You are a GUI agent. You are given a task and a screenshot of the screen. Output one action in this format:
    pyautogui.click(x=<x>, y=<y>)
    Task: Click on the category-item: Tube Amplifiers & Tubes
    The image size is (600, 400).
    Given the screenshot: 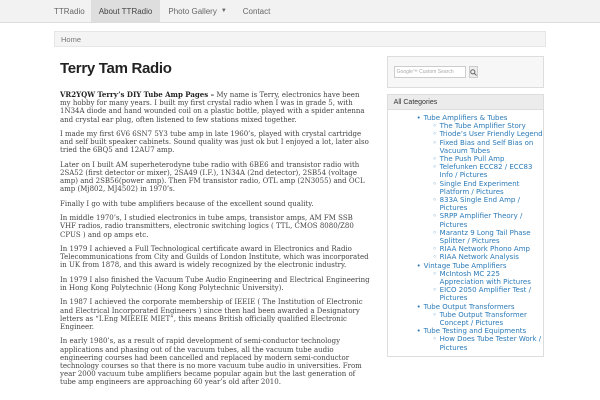 What is the action you would take?
    pyautogui.click(x=465, y=118)
    